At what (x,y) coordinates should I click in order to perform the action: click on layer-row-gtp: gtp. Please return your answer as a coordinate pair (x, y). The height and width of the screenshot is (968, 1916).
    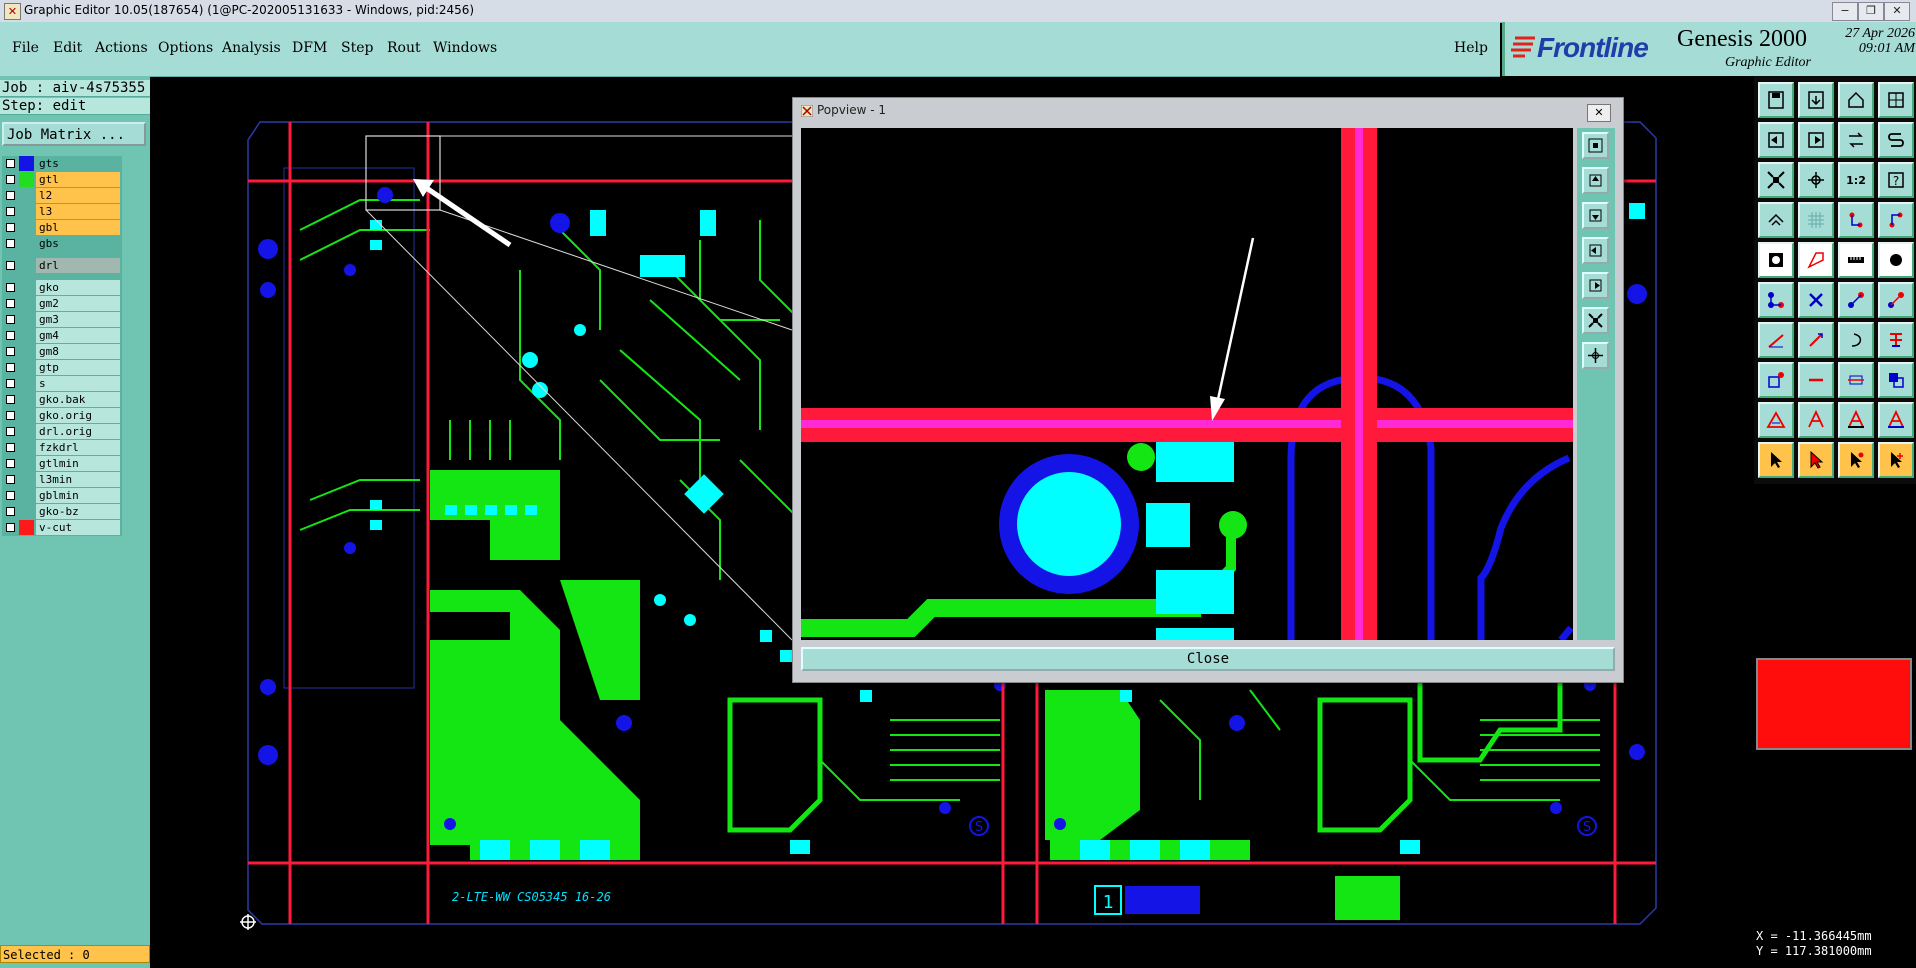
    Looking at the image, I should click on (62, 367).